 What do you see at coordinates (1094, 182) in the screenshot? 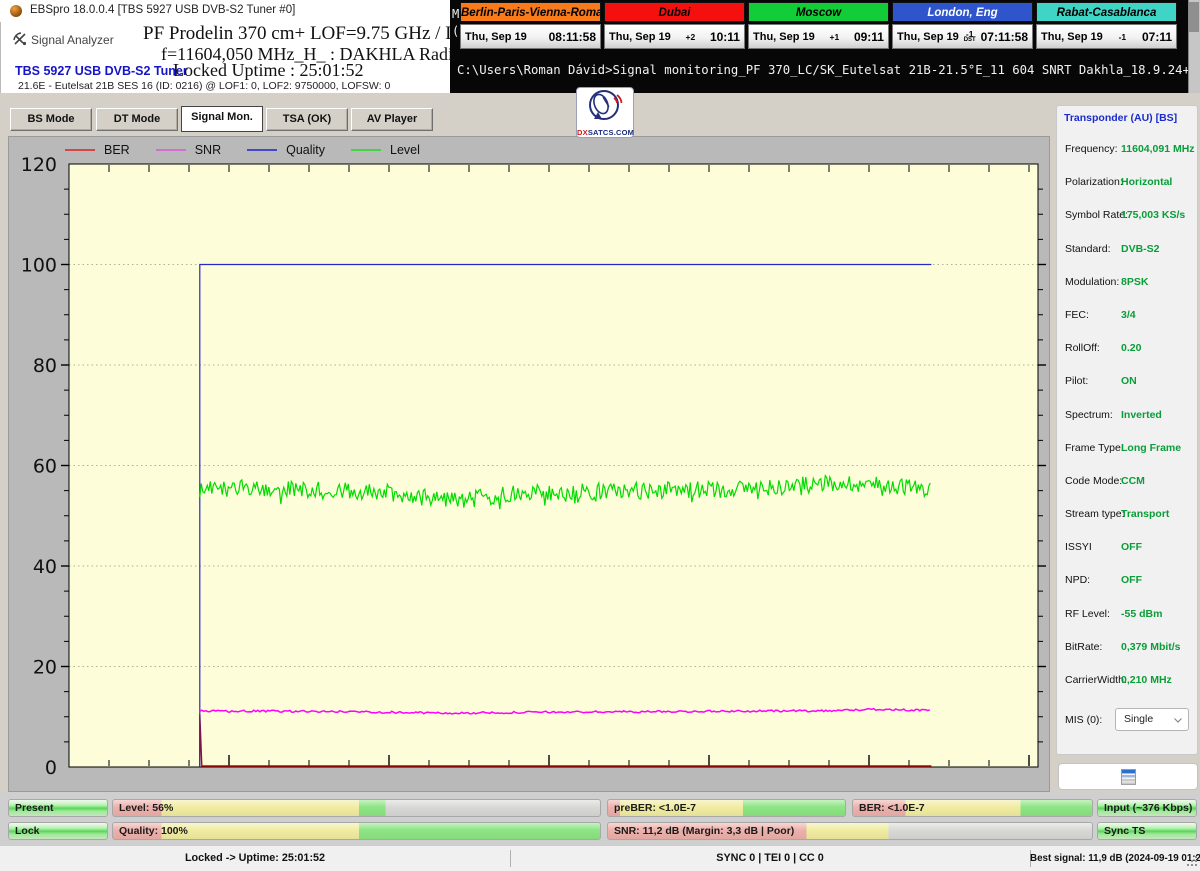
I see `transponder-row-label: Polarization:` at bounding box center [1094, 182].